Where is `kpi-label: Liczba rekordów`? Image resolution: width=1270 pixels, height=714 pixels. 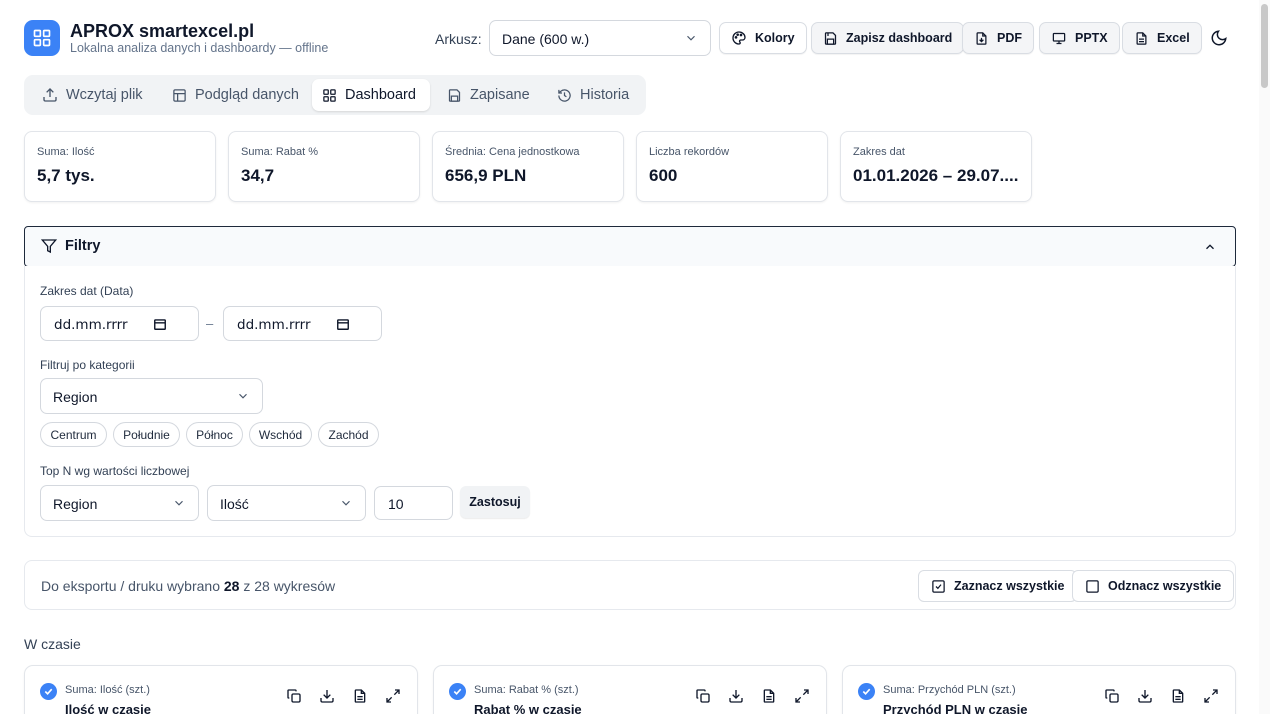 kpi-label: Liczba rekordów is located at coordinates (689, 152).